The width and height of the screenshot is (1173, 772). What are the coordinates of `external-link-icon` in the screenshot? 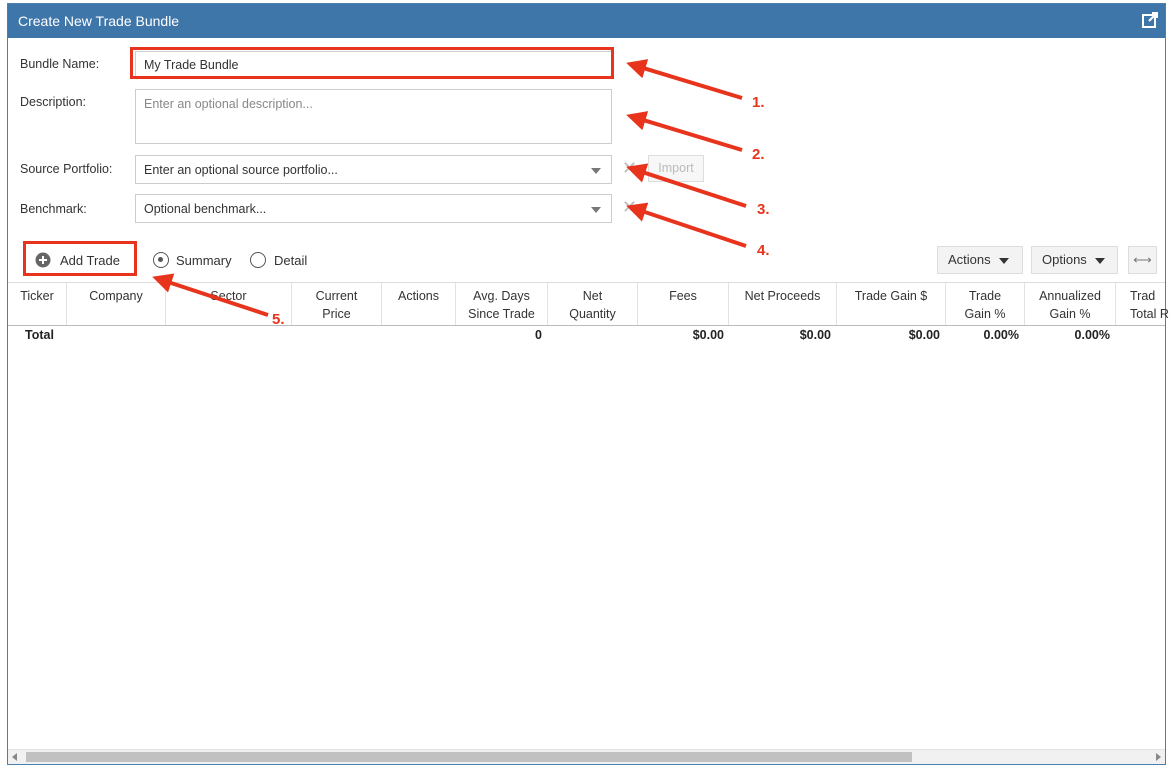 It's located at (1150, 20).